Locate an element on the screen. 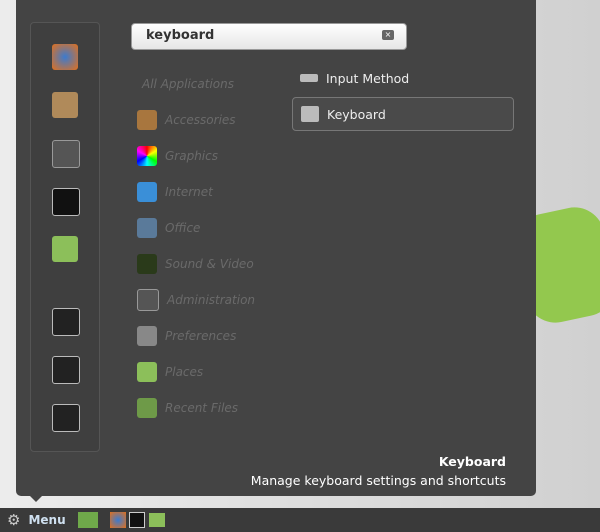  lock-screen-icon is located at coordinates (66, 322).